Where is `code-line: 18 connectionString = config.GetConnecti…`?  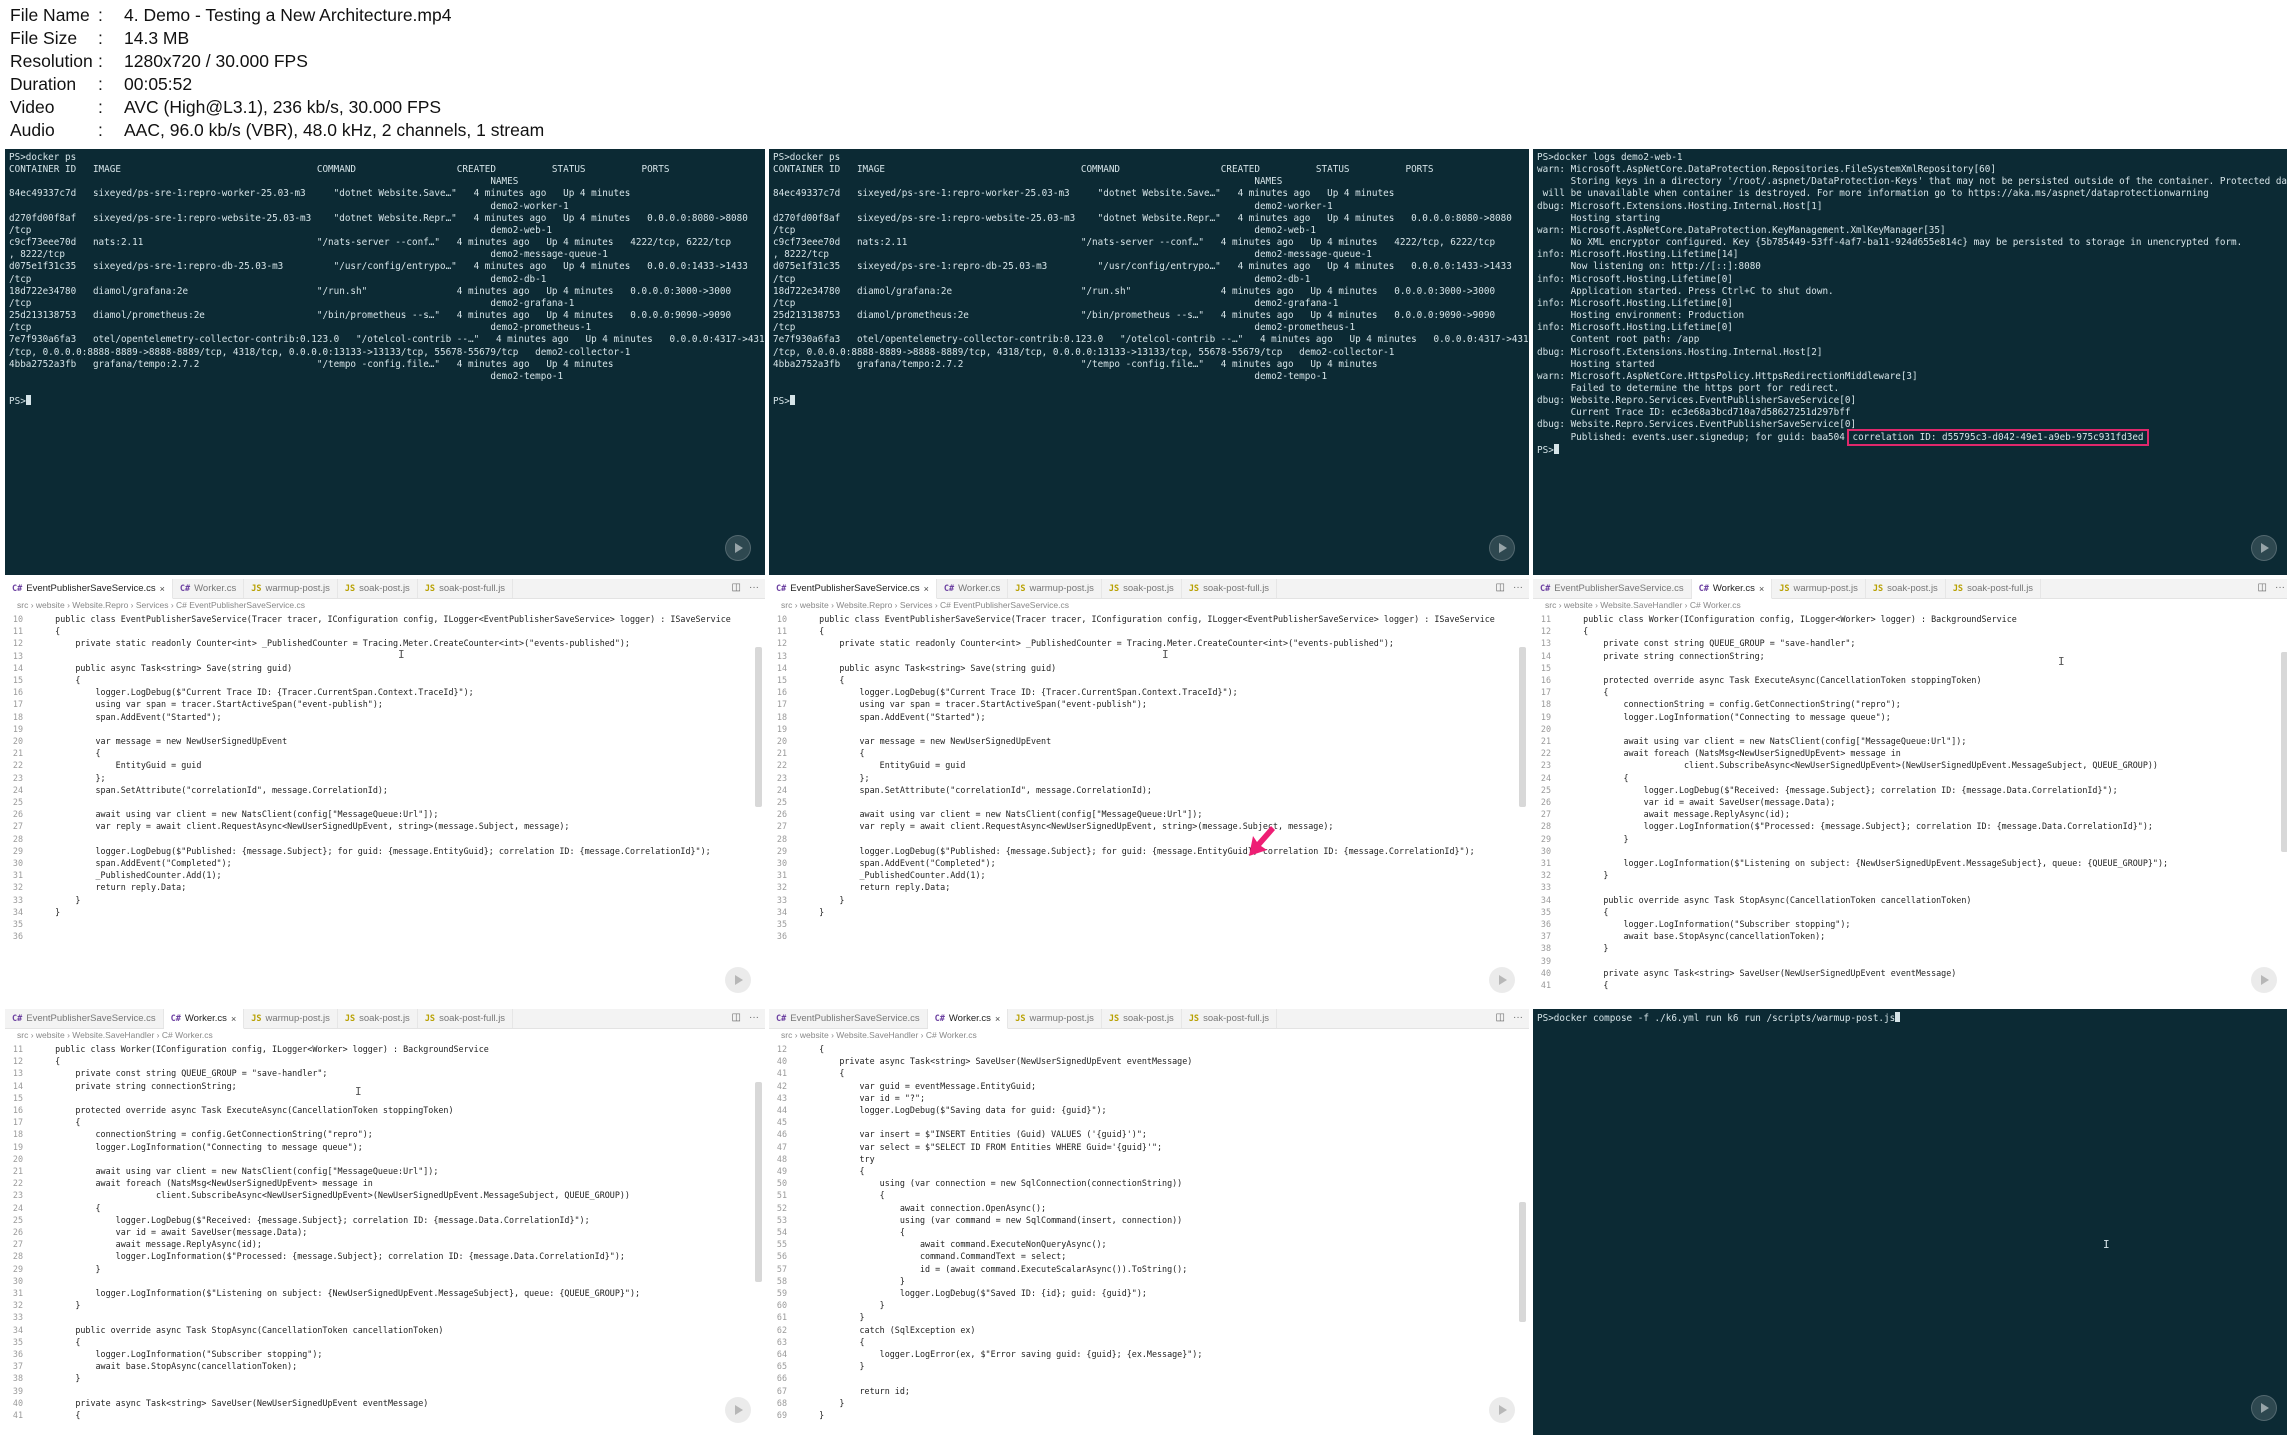 code-line: 18 connectionString = config.GetConnecti… is located at coordinates (385, 1134).